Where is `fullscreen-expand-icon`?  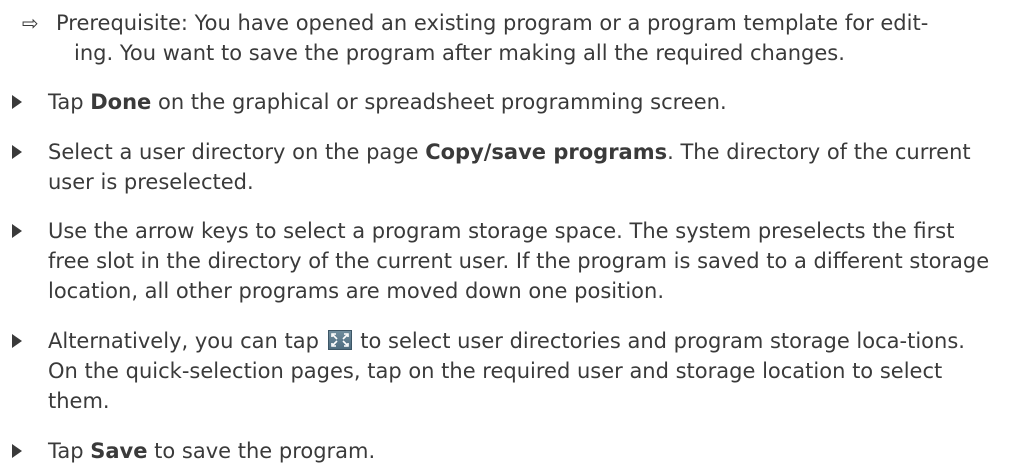 fullscreen-expand-icon is located at coordinates (339, 340).